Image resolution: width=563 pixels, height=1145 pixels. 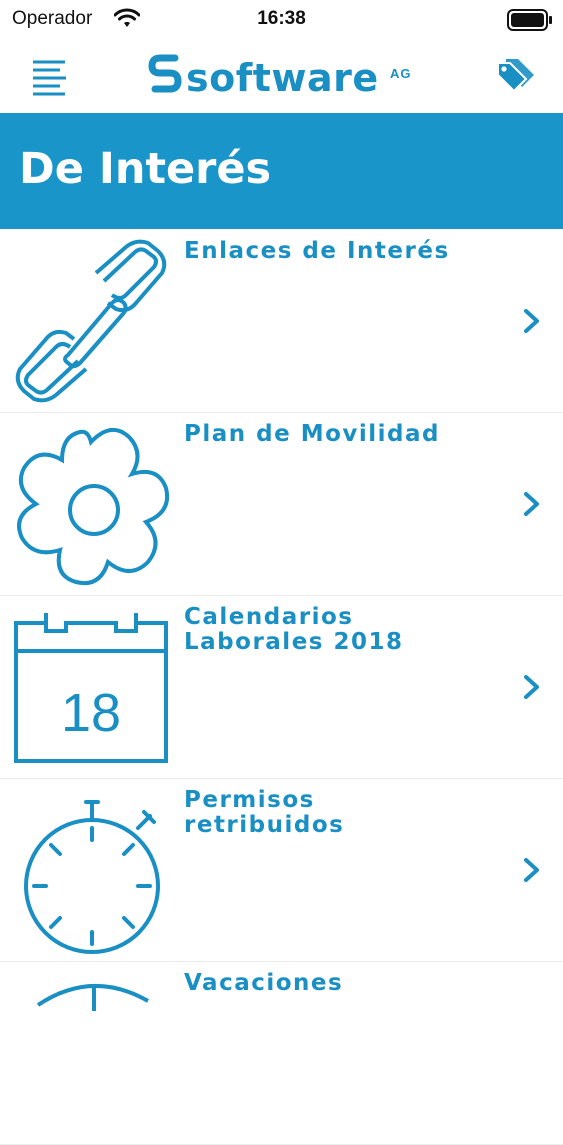 What do you see at coordinates (165, 73) in the screenshot?
I see `logo-s-mark` at bounding box center [165, 73].